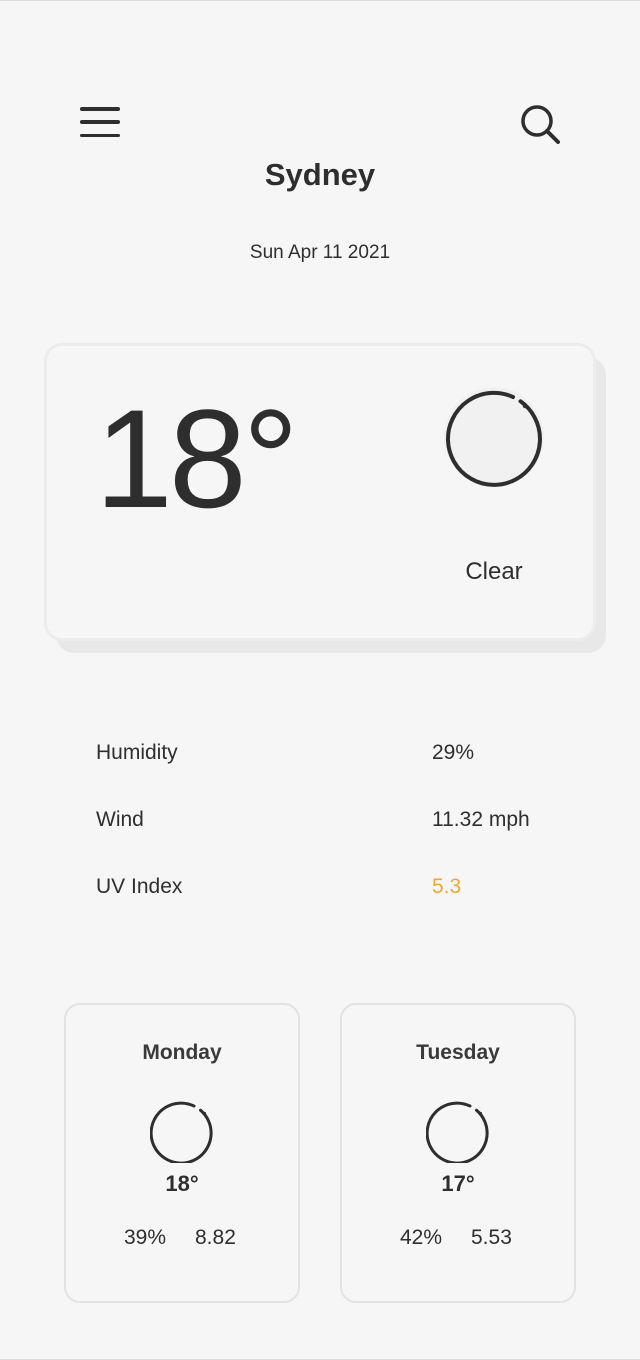 The image size is (640, 1360). I want to click on uv-index-label: UV Index, so click(139, 886).